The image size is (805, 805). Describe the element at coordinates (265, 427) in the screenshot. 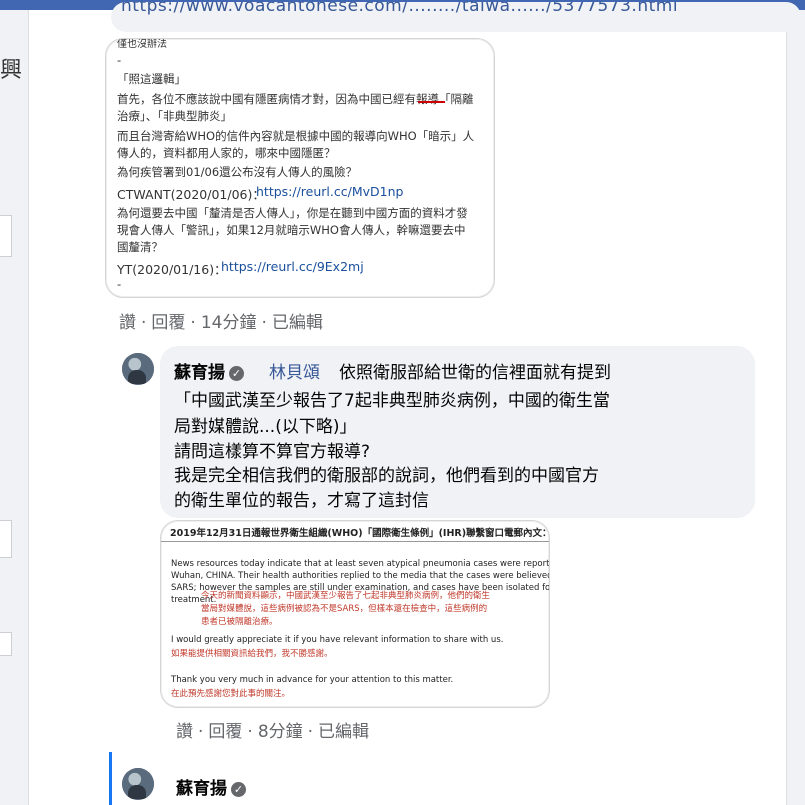

I see `reply-text-line: 局對媒體說...(以下略)」` at that location.